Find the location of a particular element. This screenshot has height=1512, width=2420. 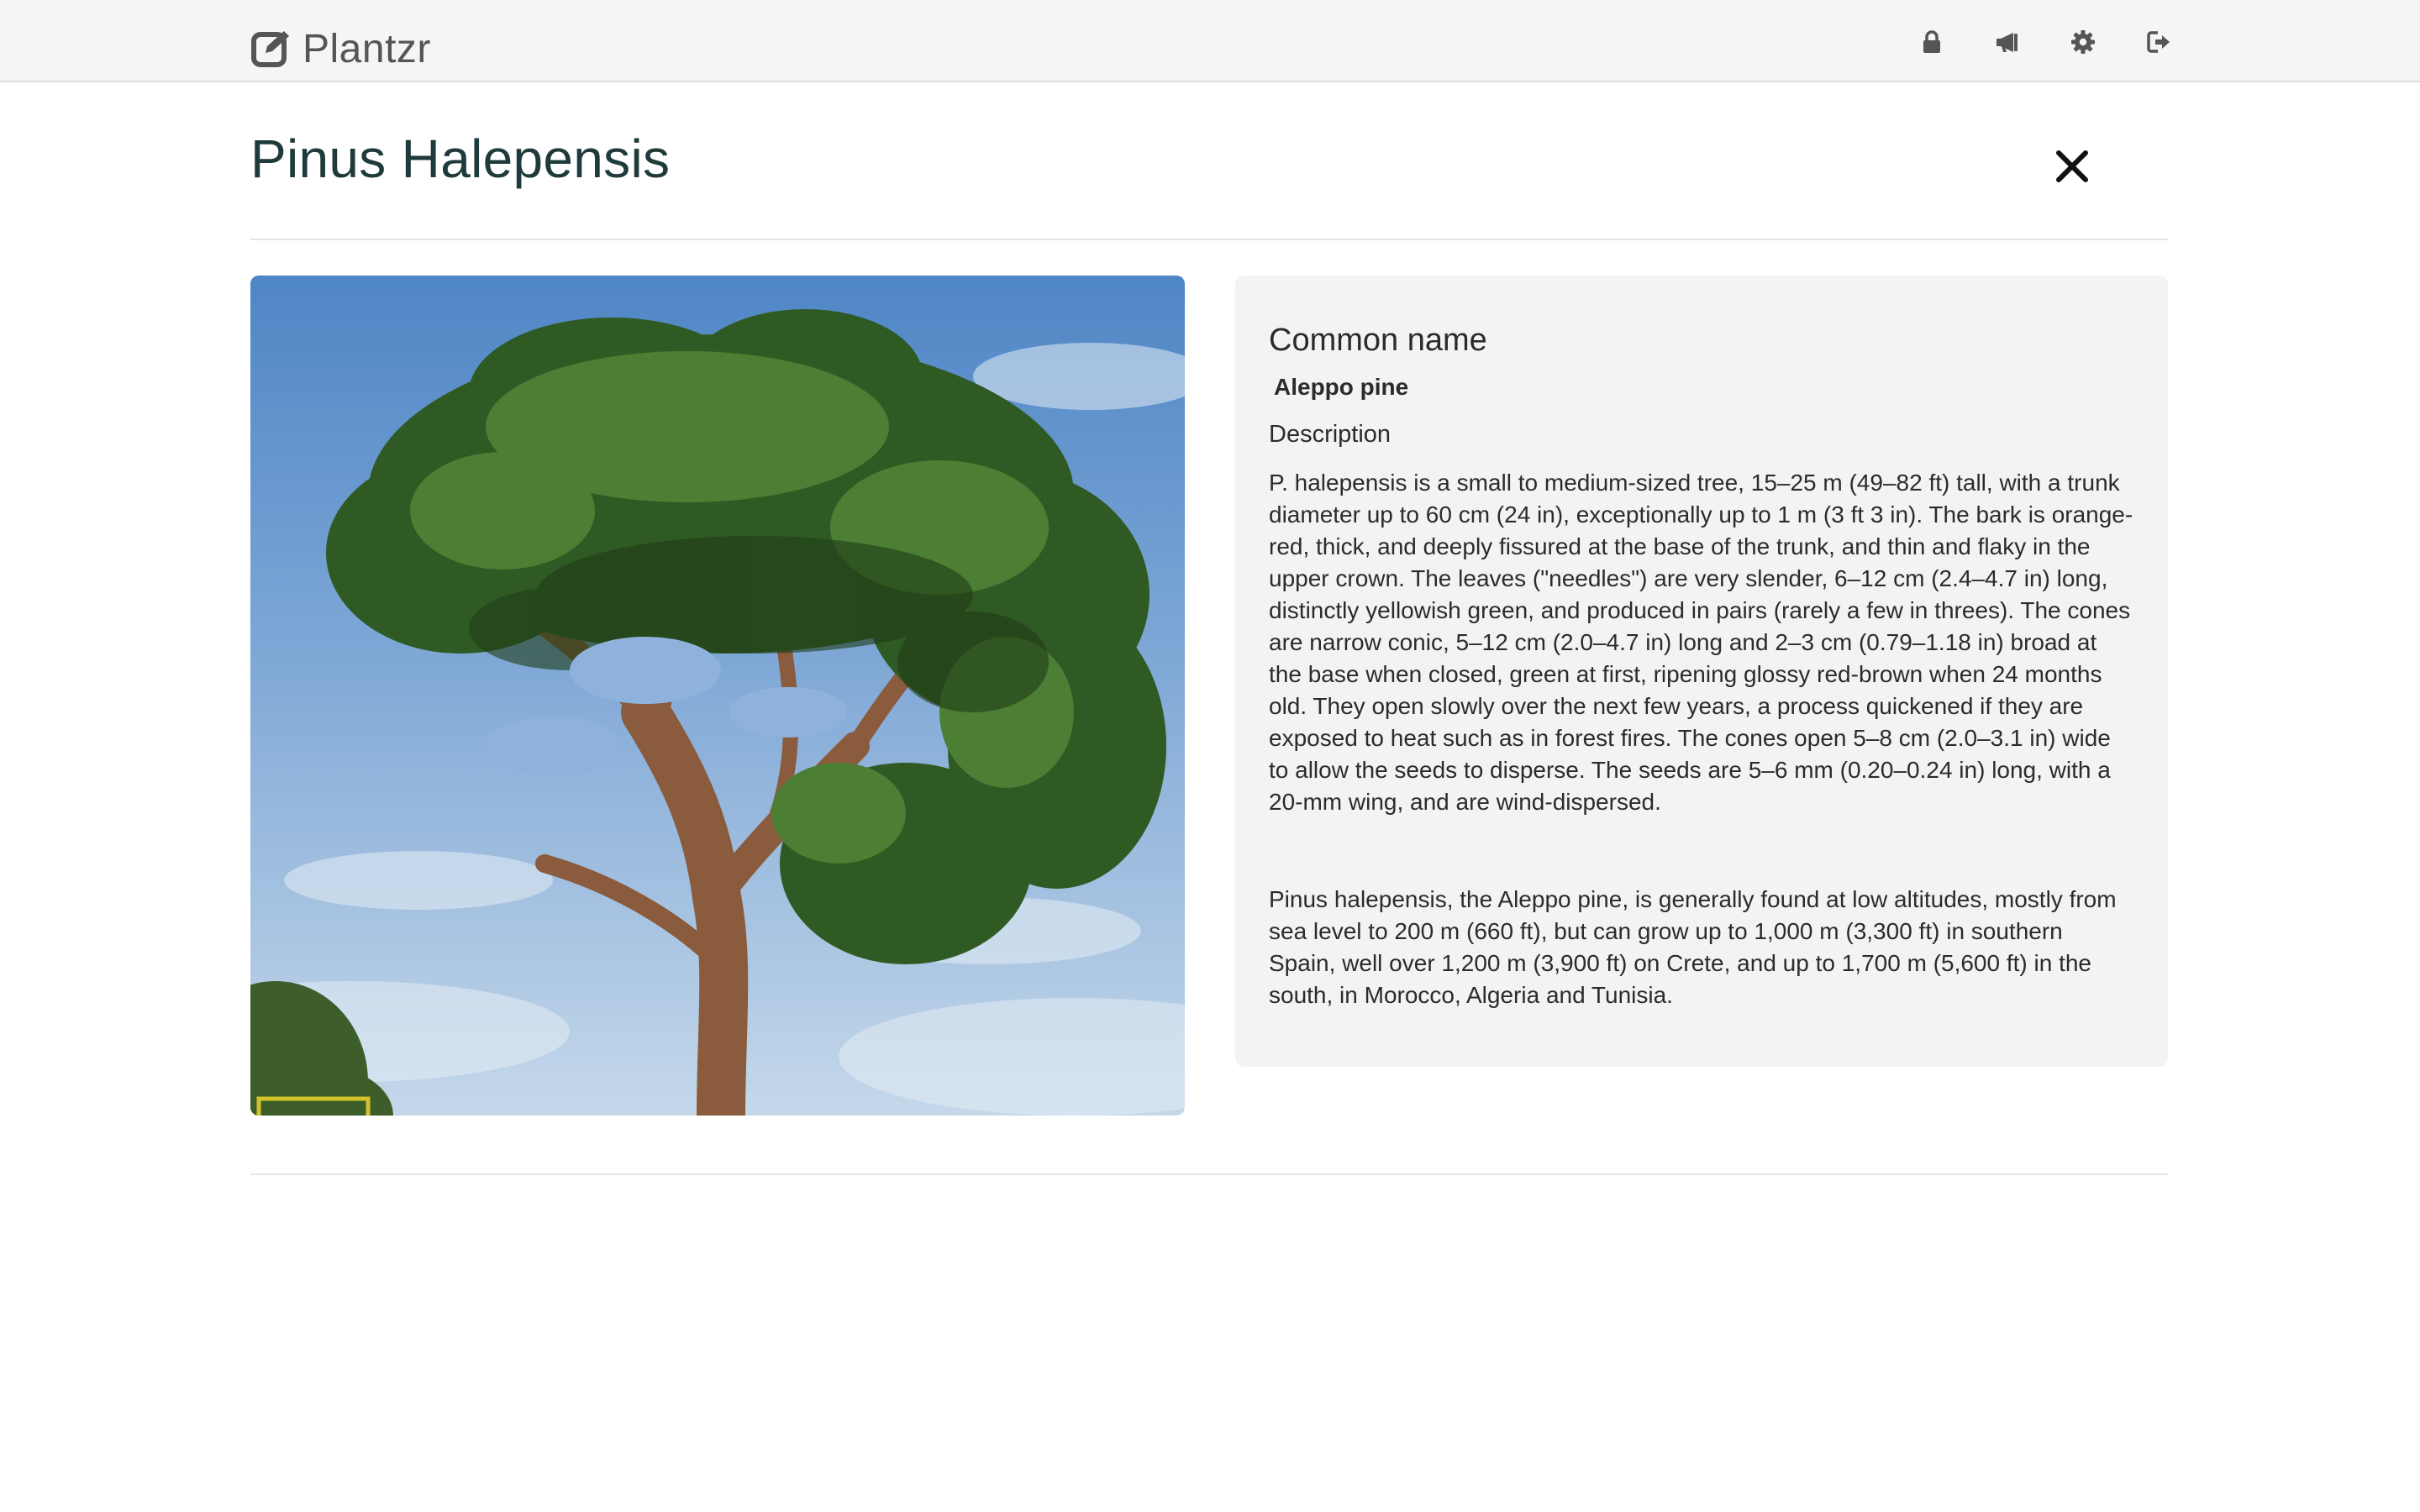

divider-top is located at coordinates (1209, 239).